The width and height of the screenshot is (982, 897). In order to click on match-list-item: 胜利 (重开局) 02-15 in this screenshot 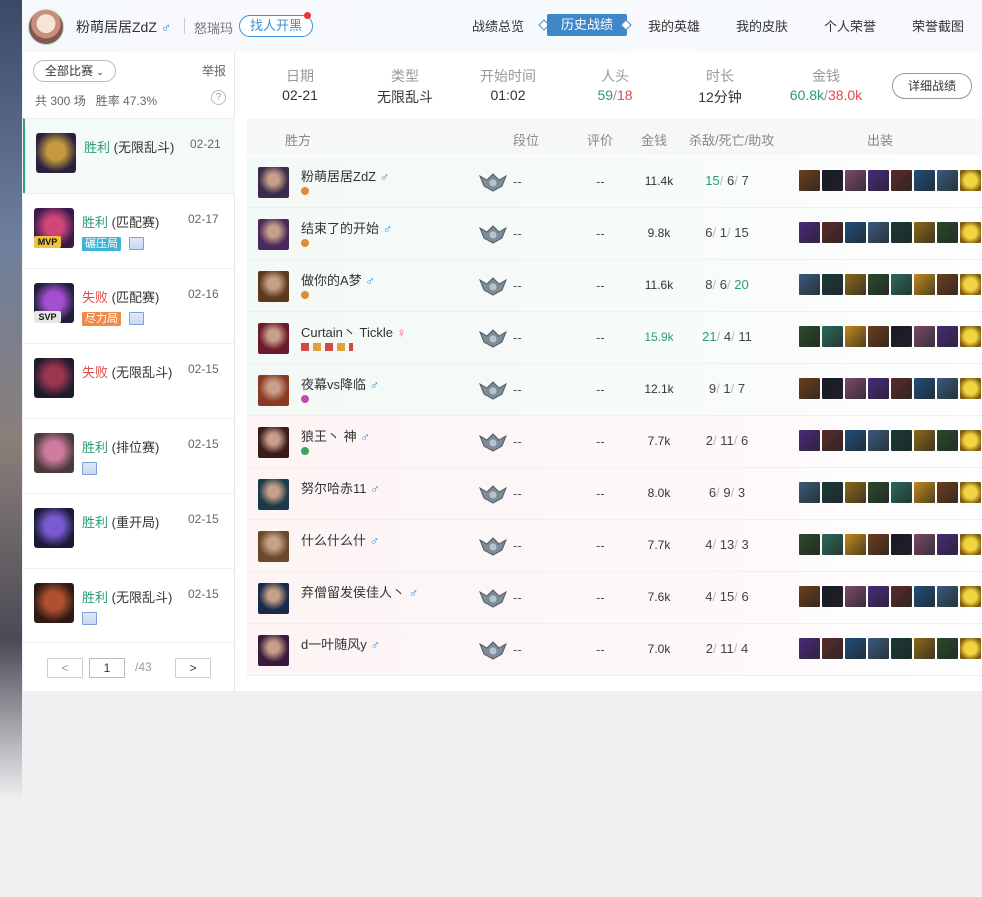, I will do `click(128, 530)`.